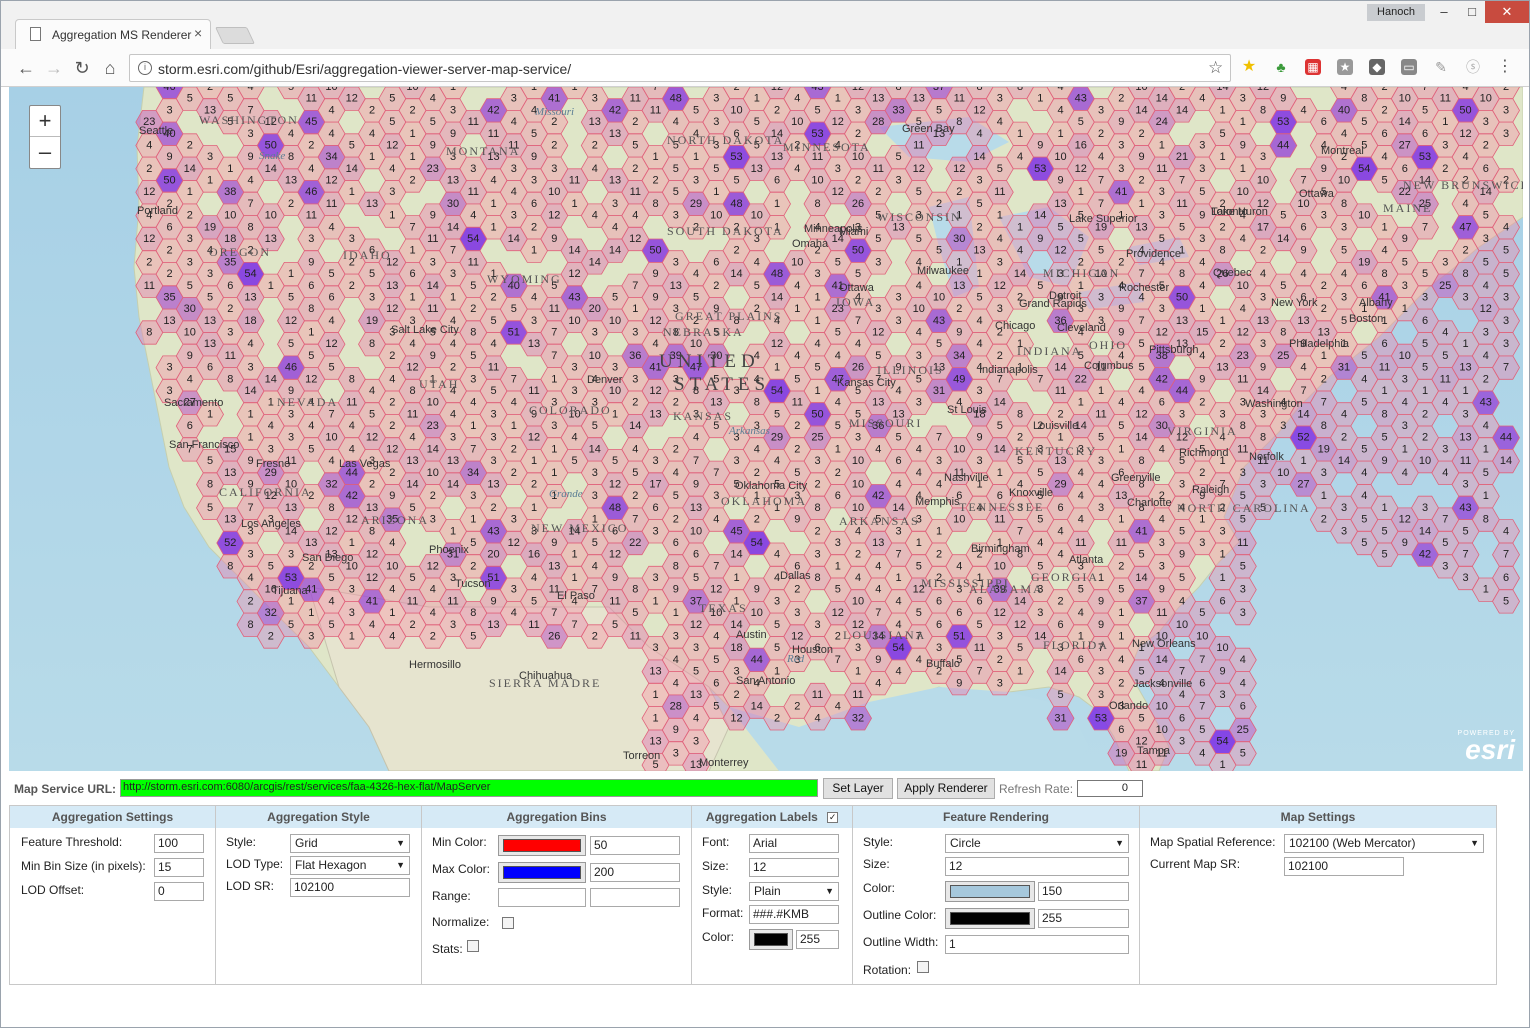 The height and width of the screenshot is (1028, 1530). I want to click on style-select: Grid ▼, so click(350, 843).